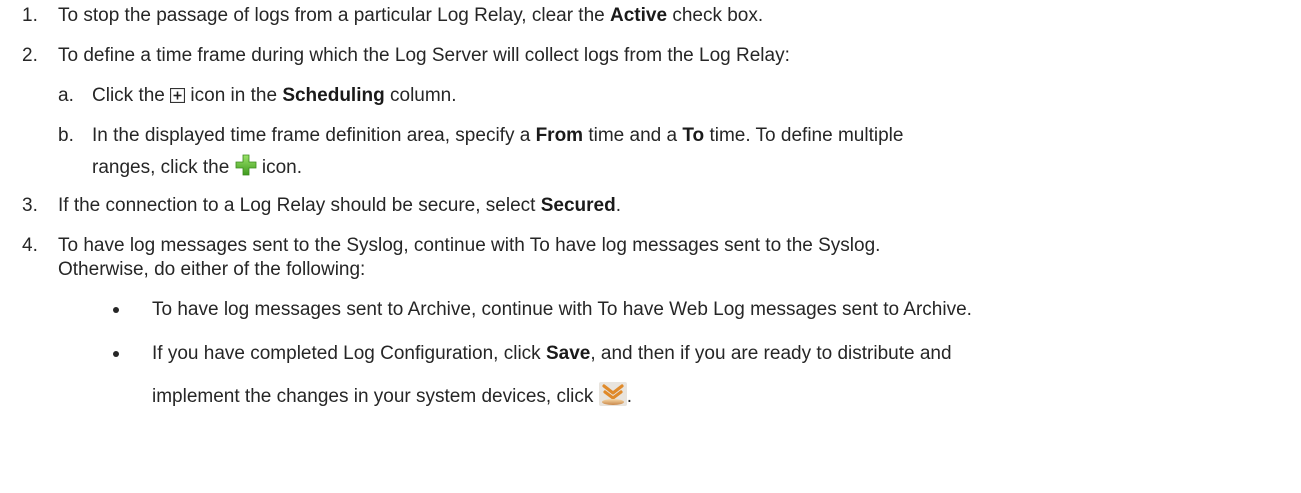  I want to click on substep-text: Click the icon in the Scheduling column., so click(274, 97).